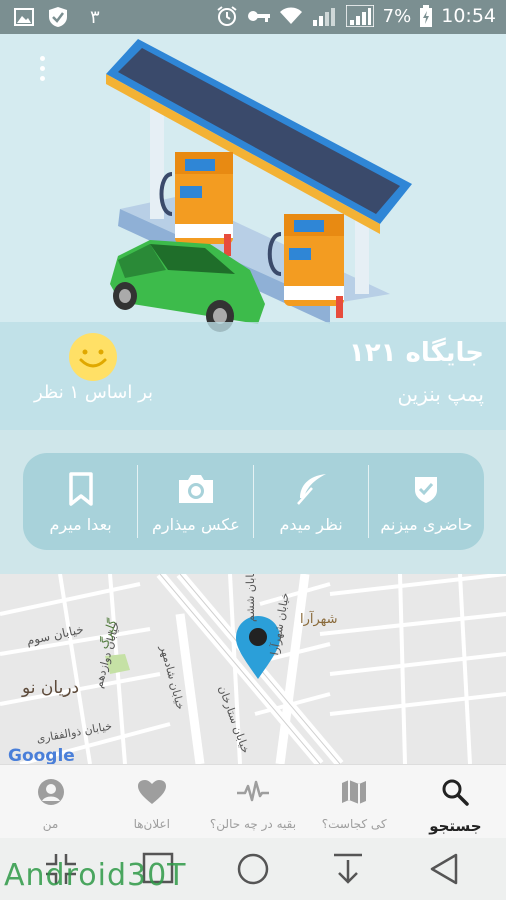 This screenshot has width=506, height=900. Describe the element at coordinates (311, 489) in the screenshot. I see `feather-icon` at that location.